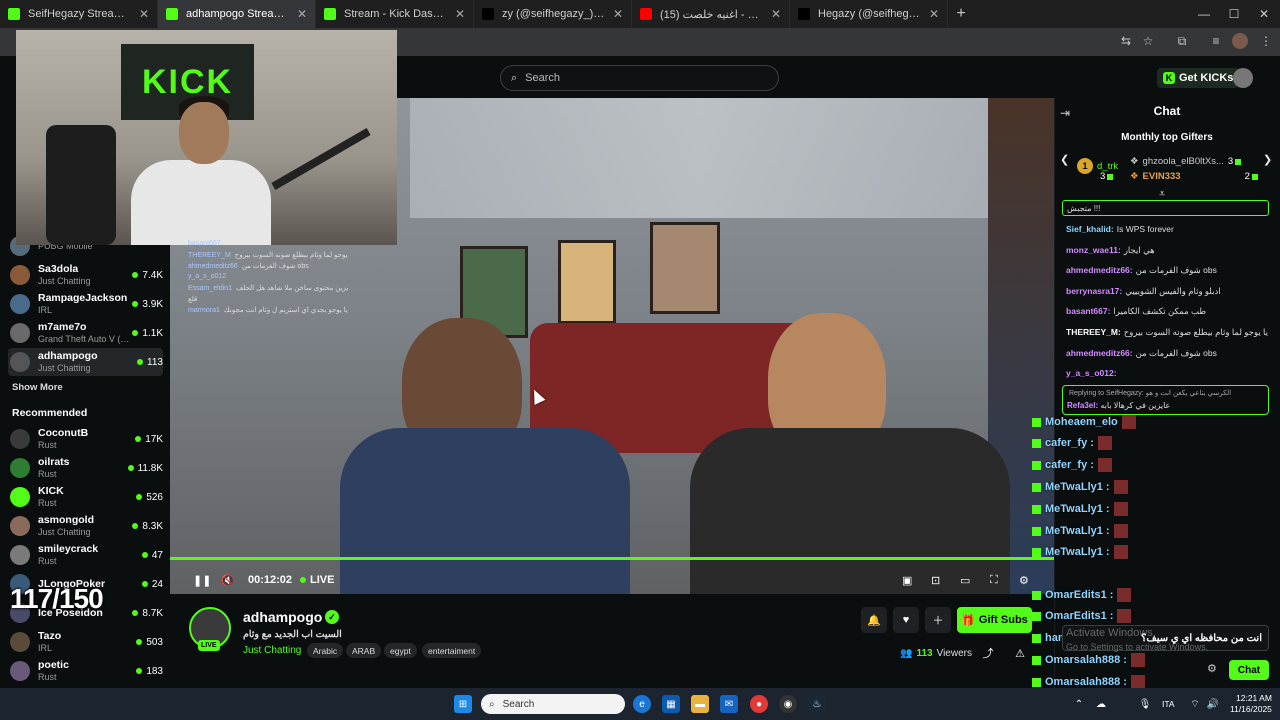 This screenshot has height=720, width=1280. I want to click on clip-icon: ⊡, so click(935, 580).